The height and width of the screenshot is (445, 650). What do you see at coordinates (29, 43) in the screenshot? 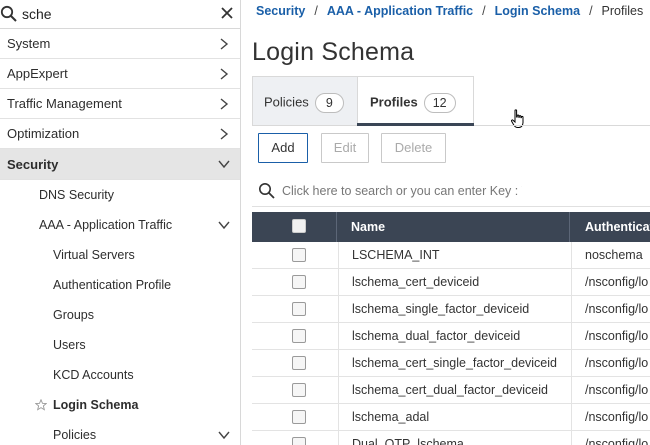
I see `nav-item-label: System` at bounding box center [29, 43].